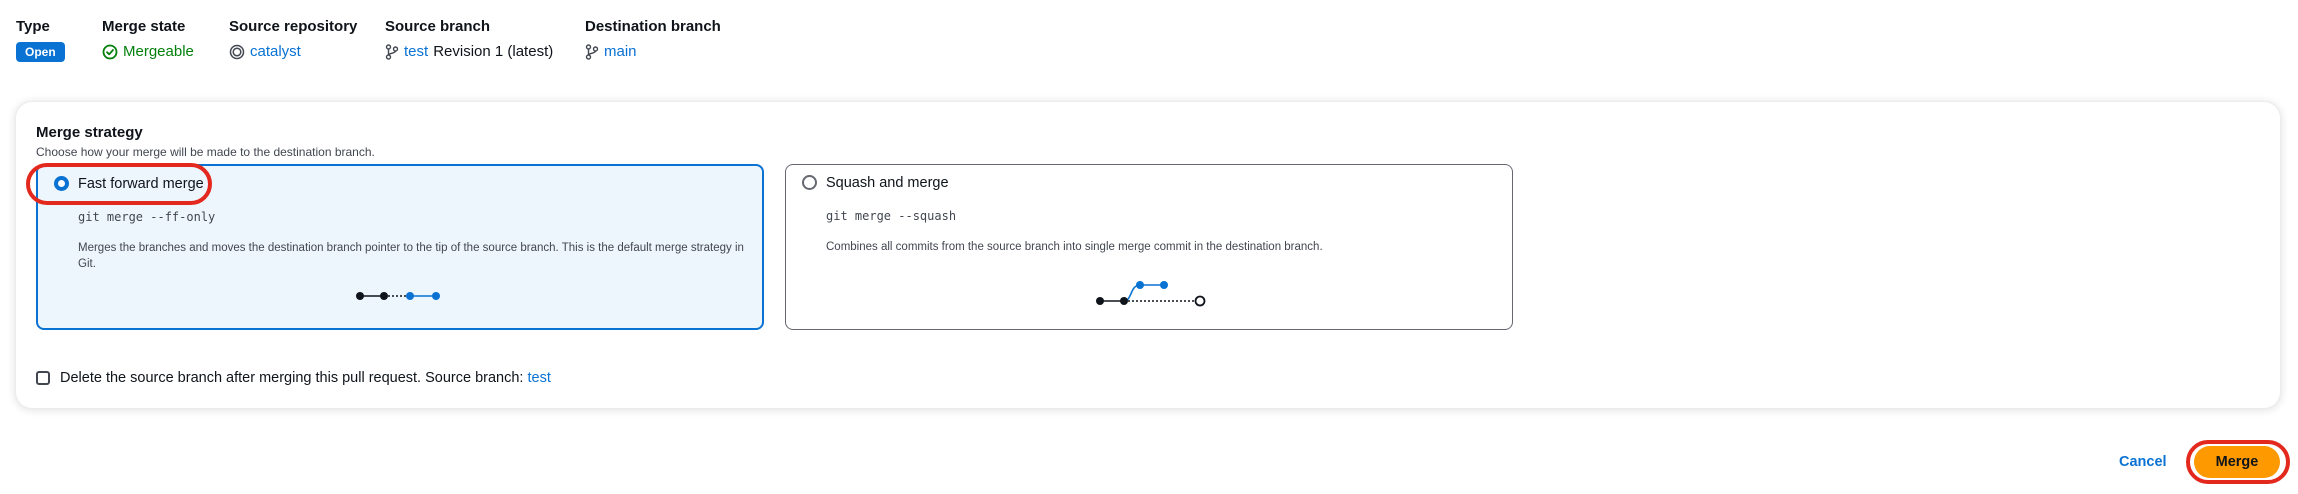 Image resolution: width=2298 pixels, height=494 pixels. I want to click on squash-label: Squash and merge, so click(887, 183).